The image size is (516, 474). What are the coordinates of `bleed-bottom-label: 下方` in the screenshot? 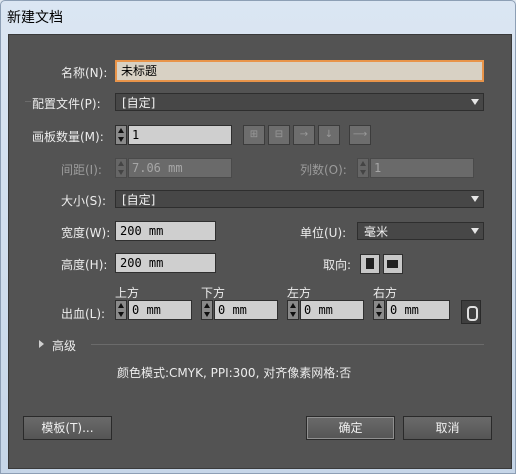 It's located at (213, 293).